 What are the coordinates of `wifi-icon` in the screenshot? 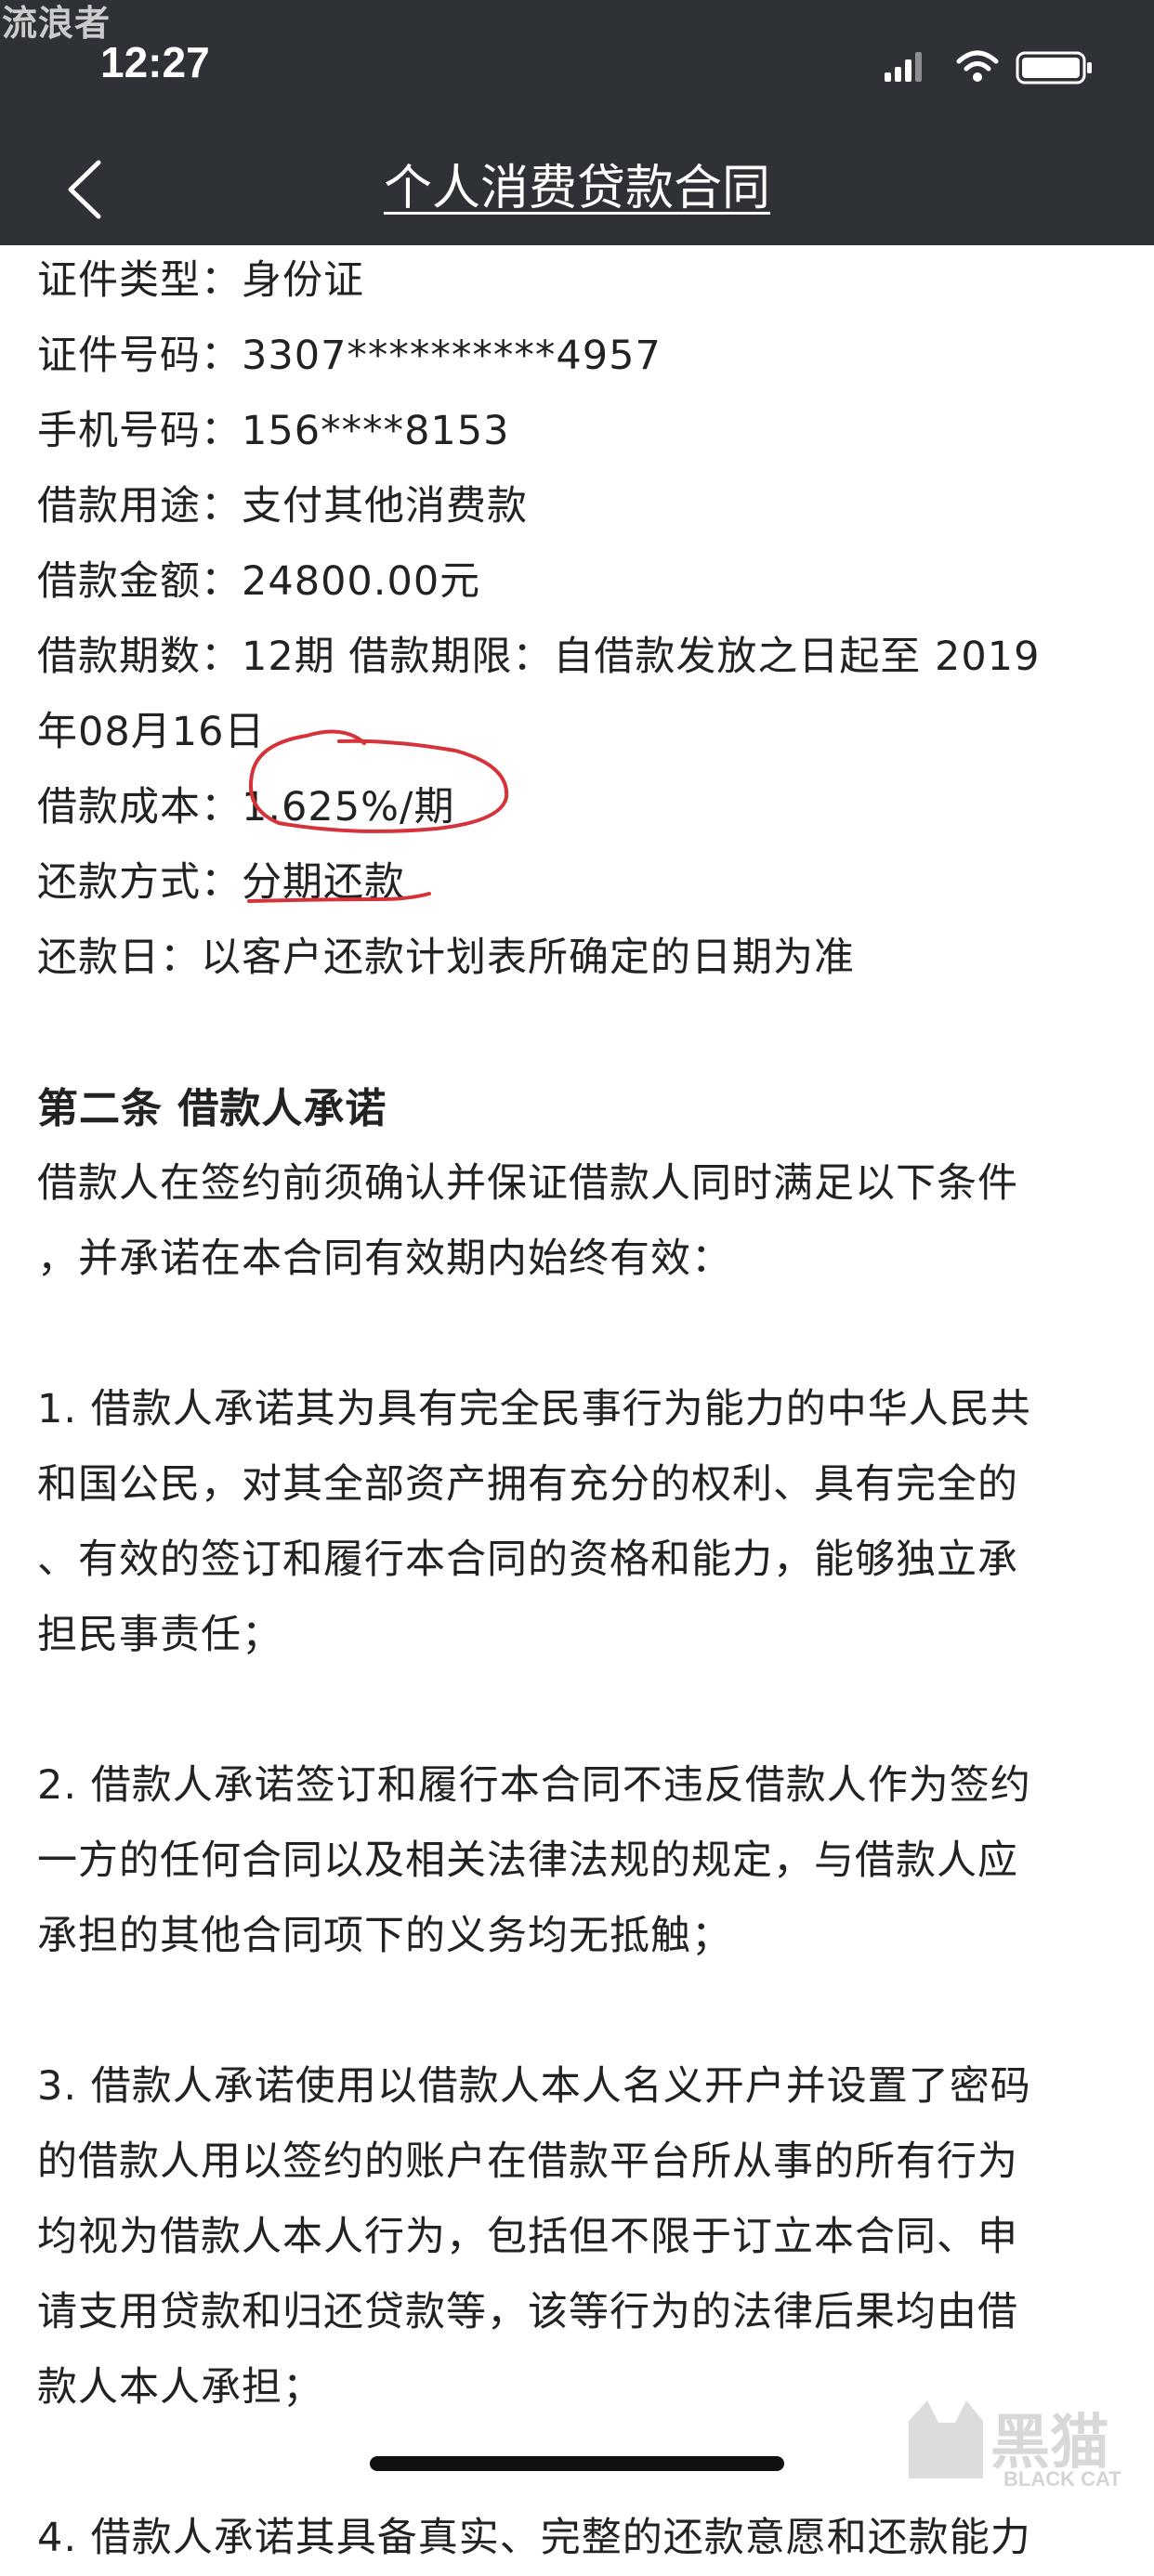 It's located at (978, 66).